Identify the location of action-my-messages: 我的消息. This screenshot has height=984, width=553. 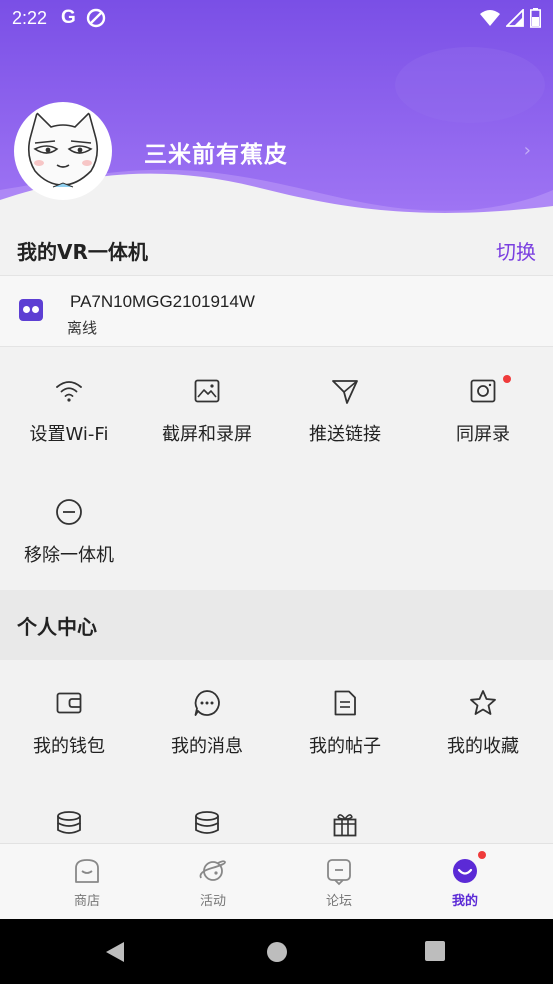
(207, 723).